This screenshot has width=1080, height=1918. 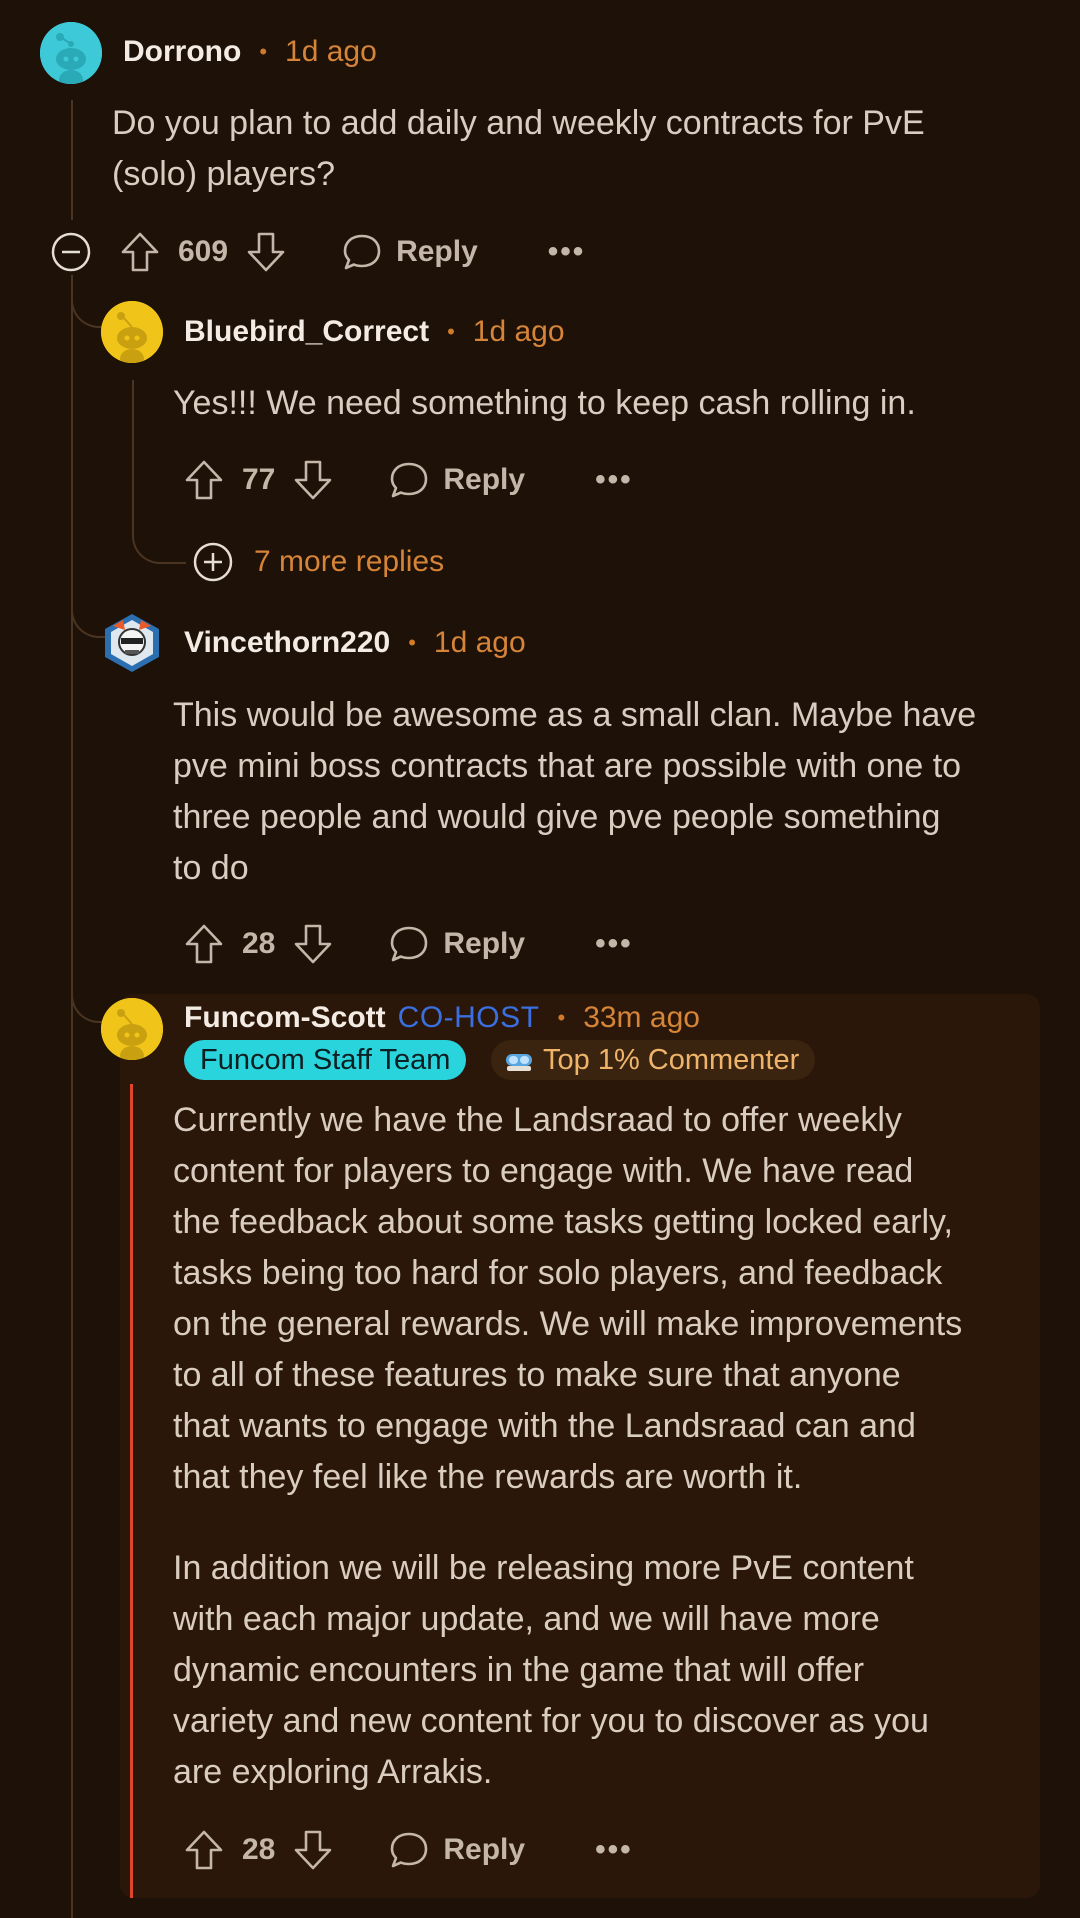 What do you see at coordinates (641, 1017) in the screenshot?
I see `timestamp: 33m ago` at bounding box center [641, 1017].